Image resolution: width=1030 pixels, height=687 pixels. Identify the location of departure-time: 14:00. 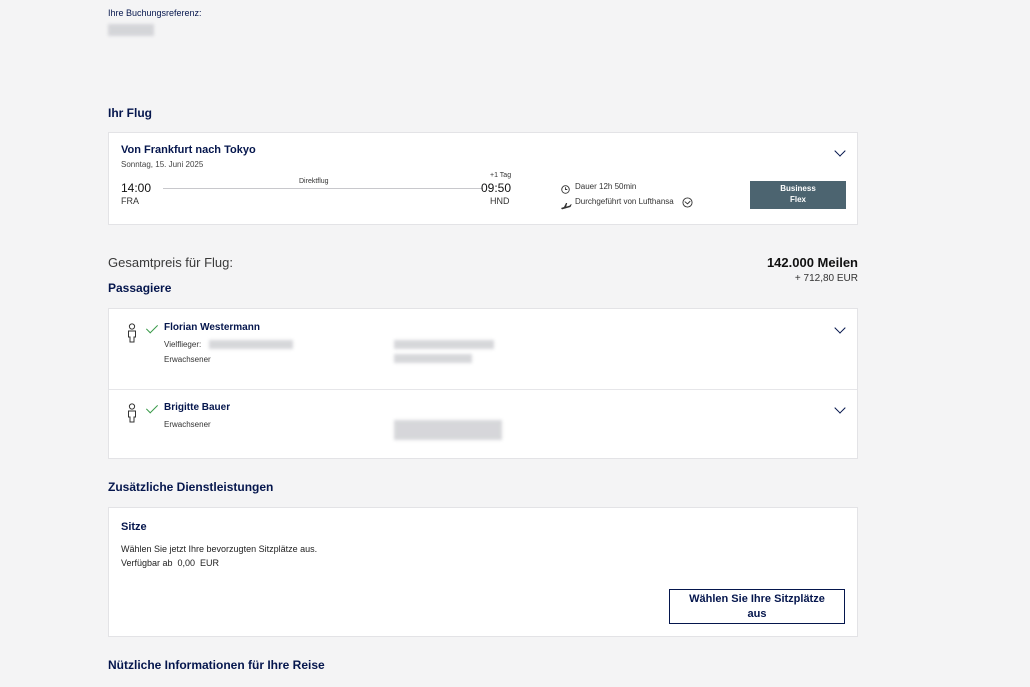
(136, 188).